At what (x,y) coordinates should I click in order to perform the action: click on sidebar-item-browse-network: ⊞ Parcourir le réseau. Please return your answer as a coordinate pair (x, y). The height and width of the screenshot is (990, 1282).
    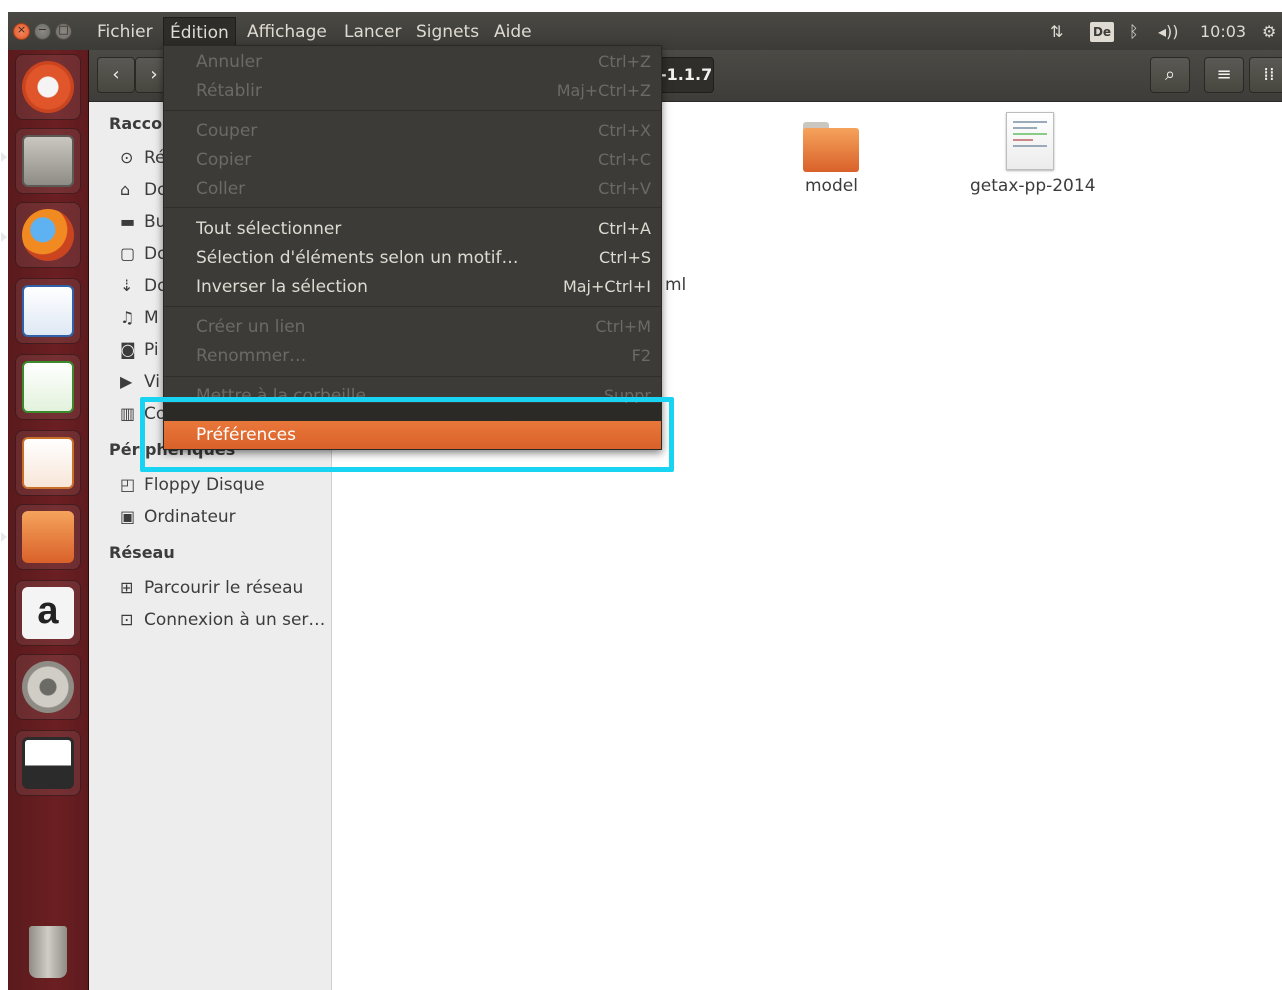
    Looking at the image, I should click on (211, 588).